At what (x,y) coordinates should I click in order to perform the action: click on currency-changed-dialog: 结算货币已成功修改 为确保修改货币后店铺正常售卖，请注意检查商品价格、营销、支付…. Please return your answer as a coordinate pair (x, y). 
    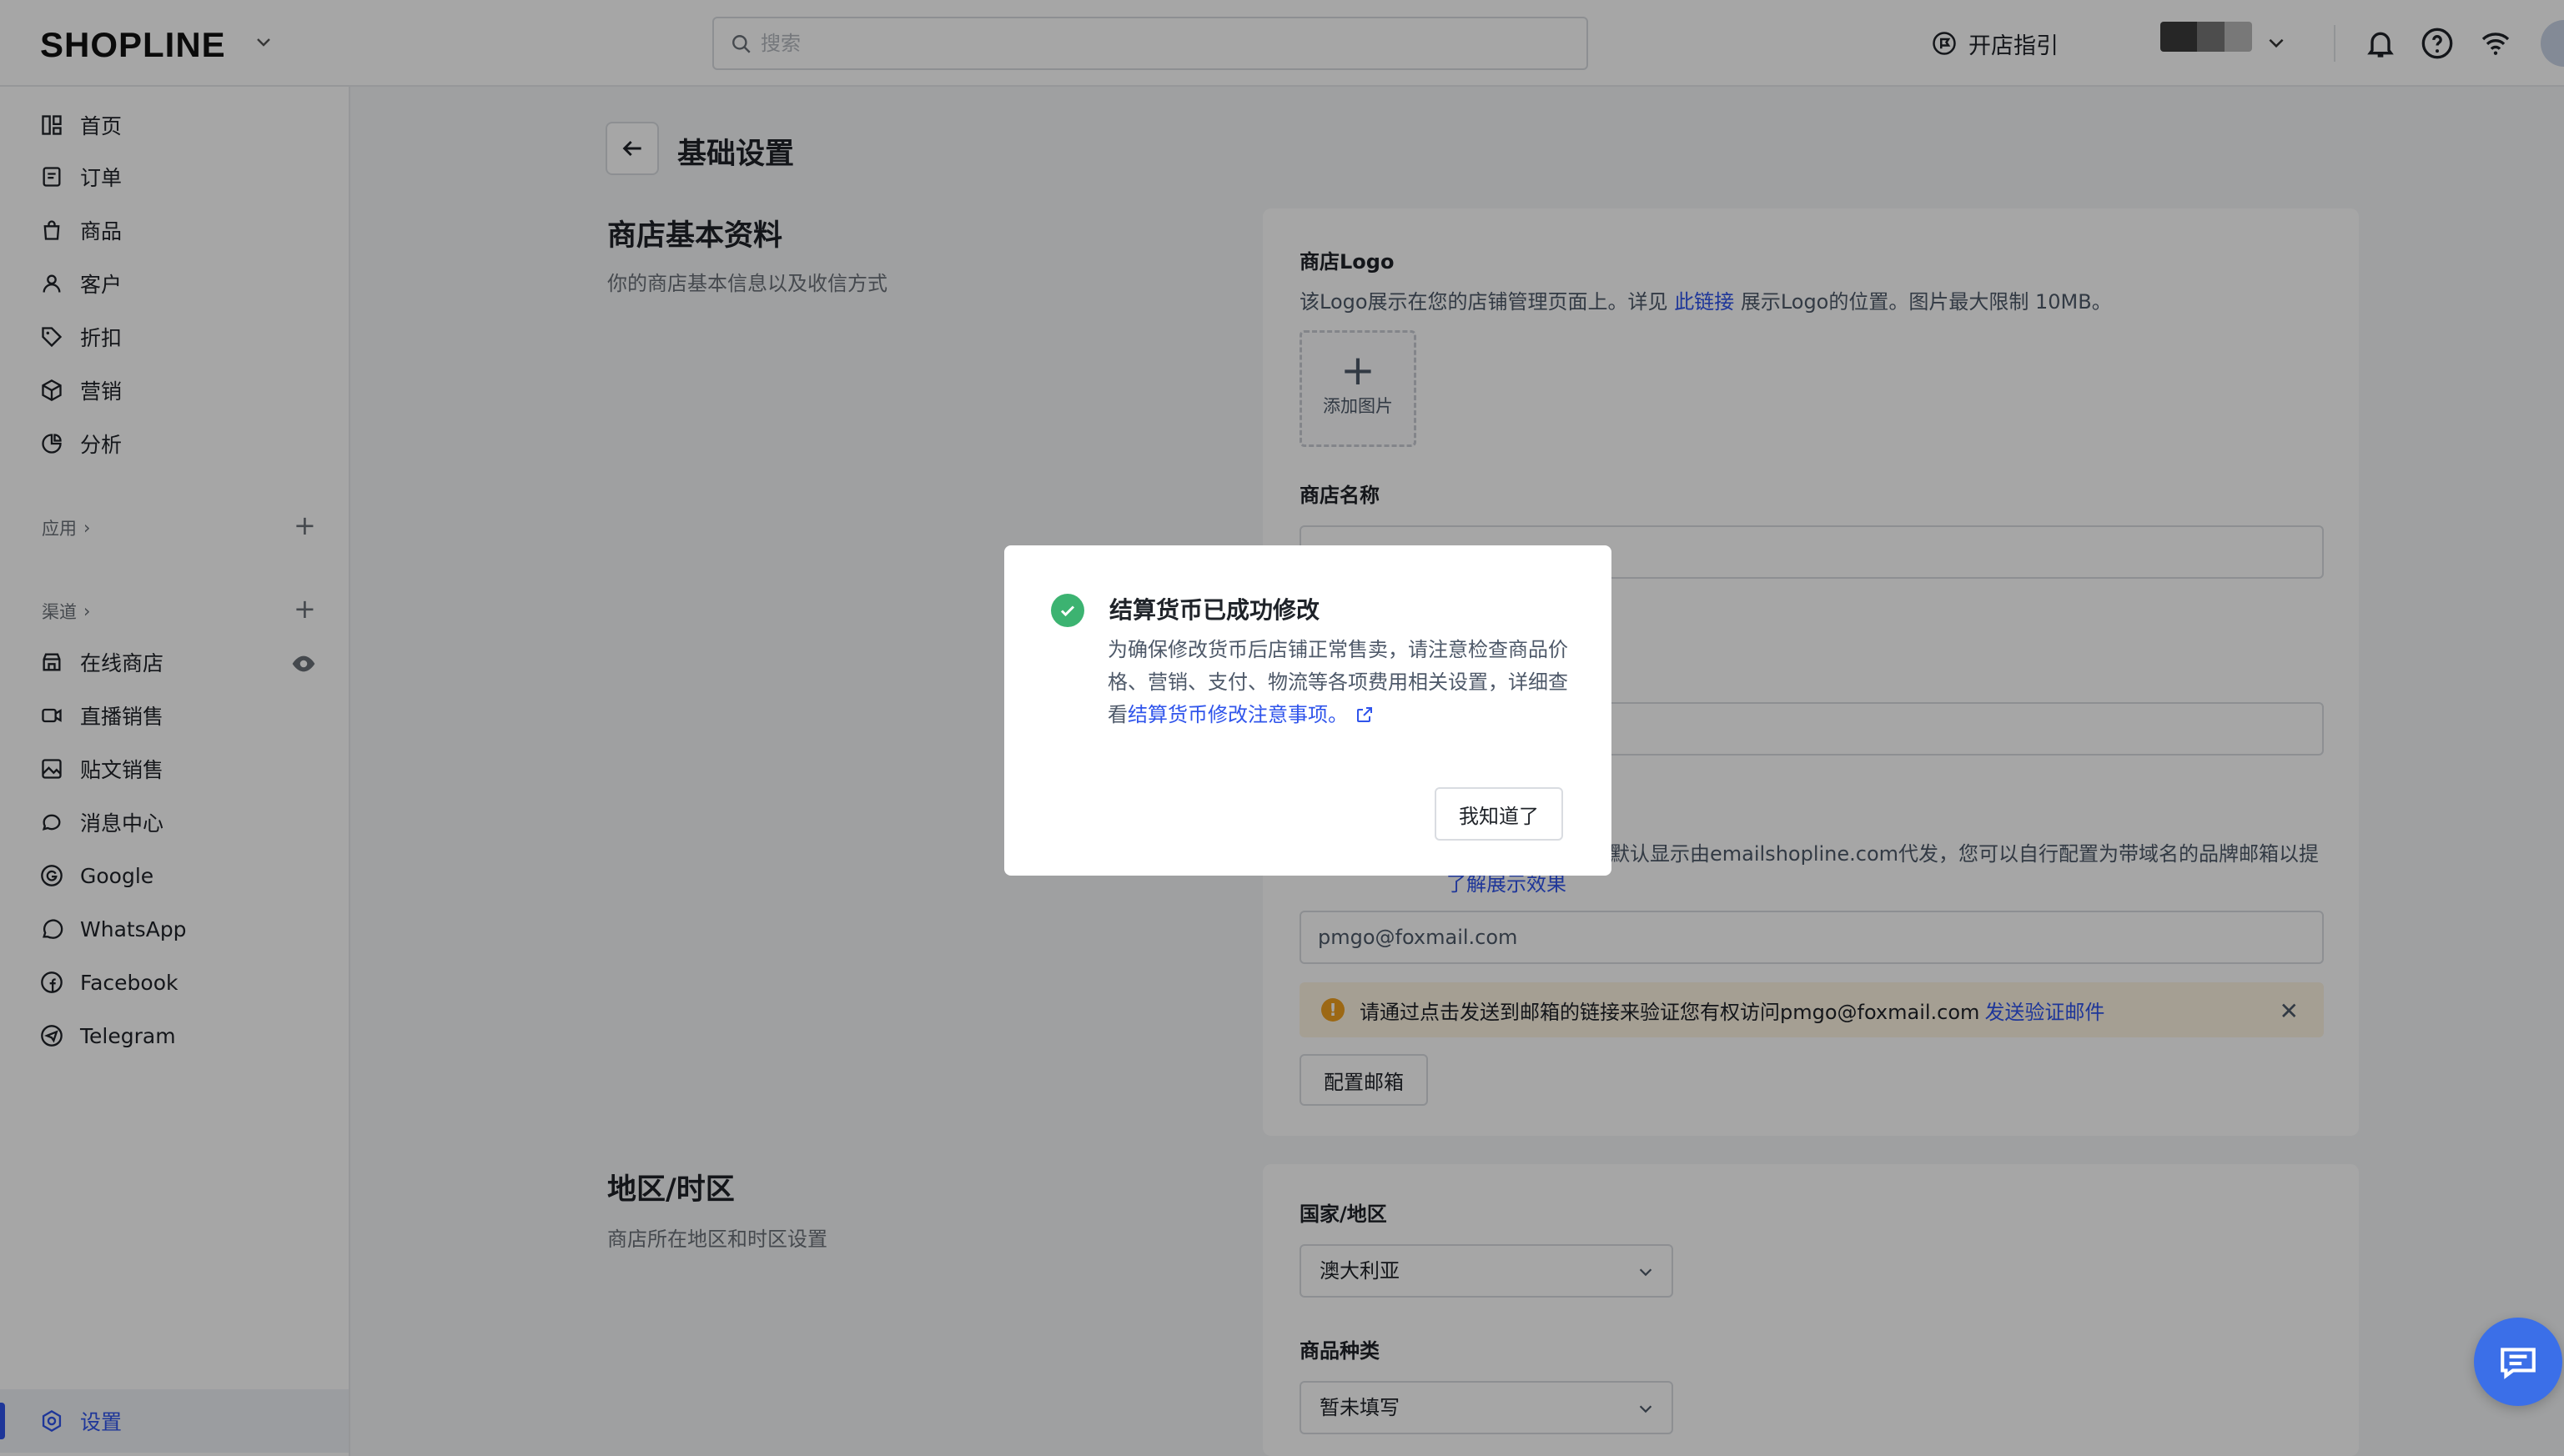
    Looking at the image, I should click on (1307, 710).